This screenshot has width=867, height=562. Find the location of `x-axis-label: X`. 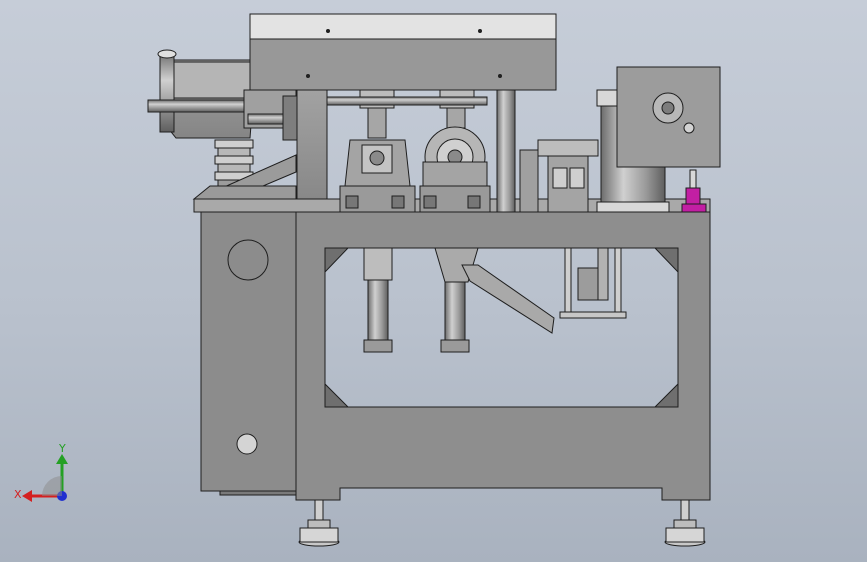

x-axis-label: X is located at coordinates (18, 494).